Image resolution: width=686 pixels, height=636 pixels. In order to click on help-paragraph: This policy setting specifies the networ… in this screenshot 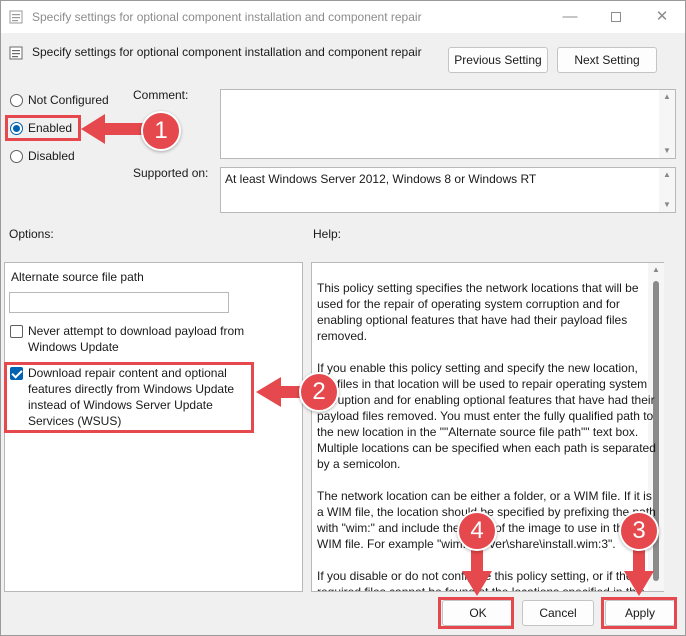, I will do `click(478, 312)`.